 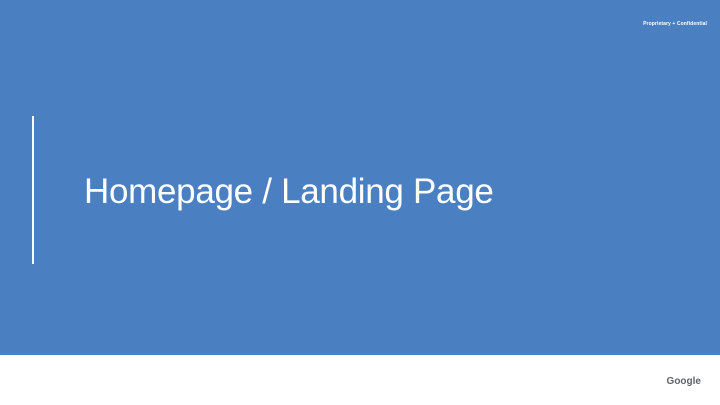 What do you see at coordinates (683, 381) in the screenshot?
I see `google-logo: Google` at bounding box center [683, 381].